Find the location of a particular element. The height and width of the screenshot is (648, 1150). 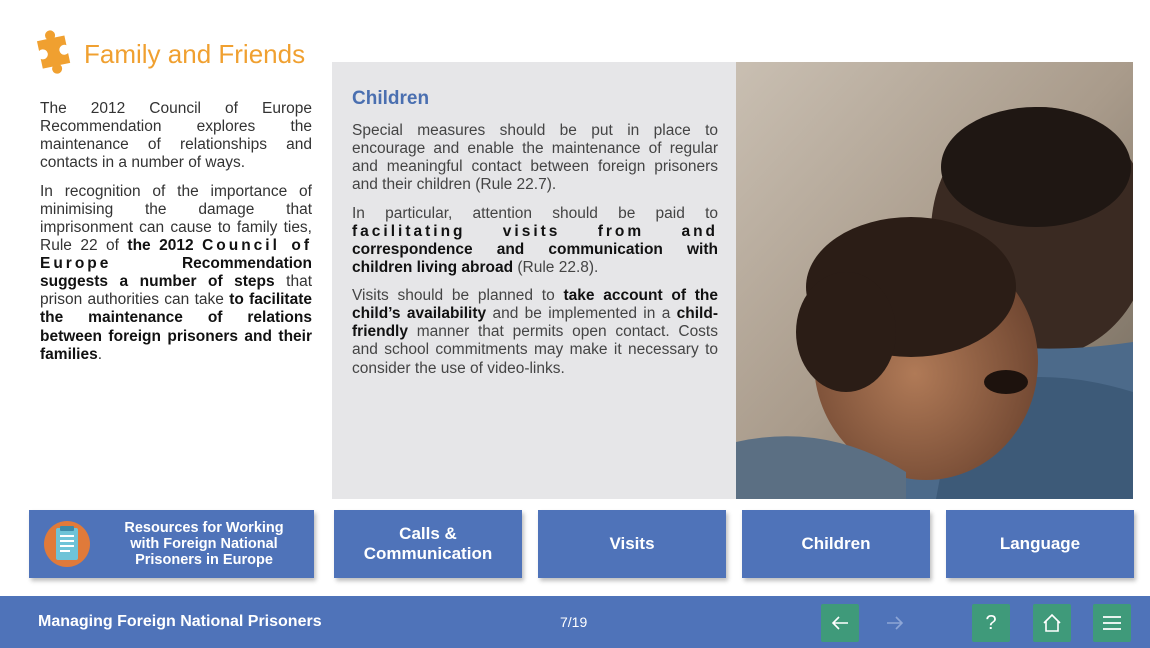

arrow-left-icon is located at coordinates (839, 623).